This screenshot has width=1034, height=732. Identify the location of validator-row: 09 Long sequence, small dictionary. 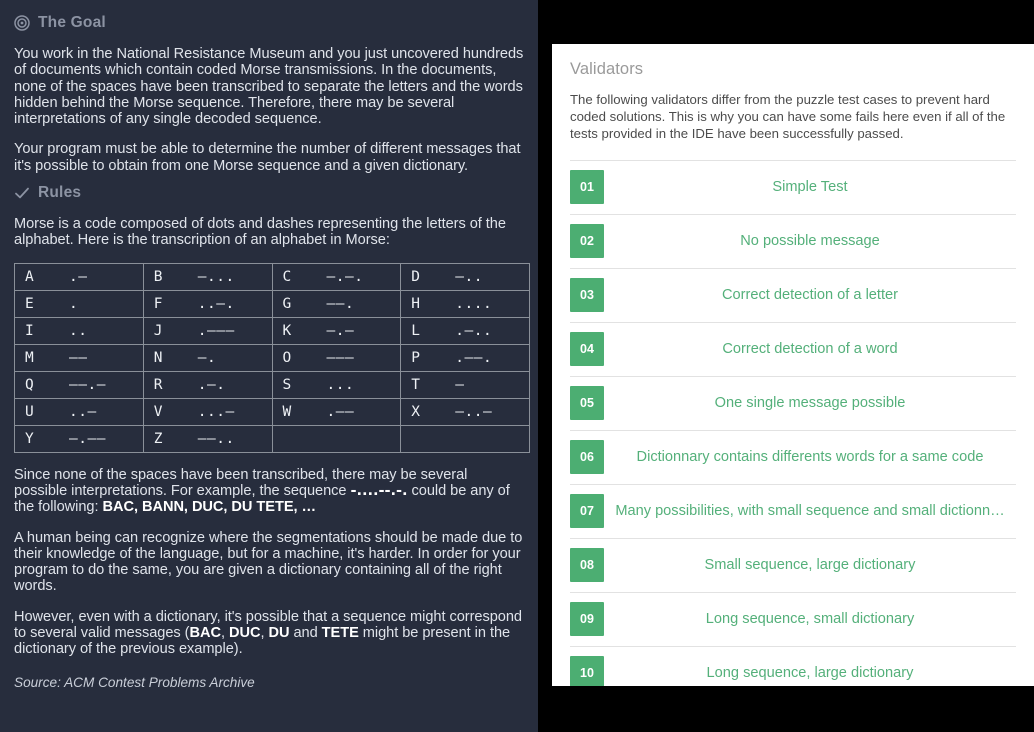
(793, 618).